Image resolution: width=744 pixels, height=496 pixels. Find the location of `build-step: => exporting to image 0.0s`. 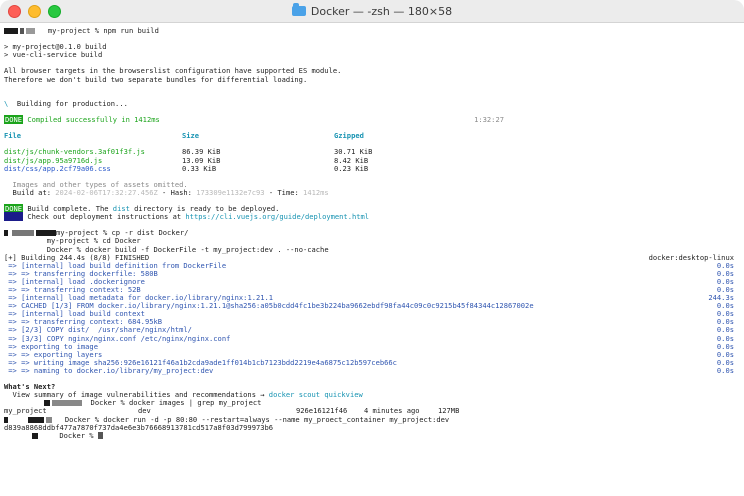

build-step: => exporting to image 0.0s is located at coordinates (371, 346).